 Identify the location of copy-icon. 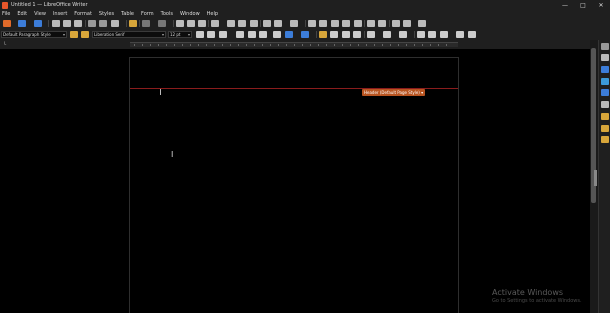
(103, 23).